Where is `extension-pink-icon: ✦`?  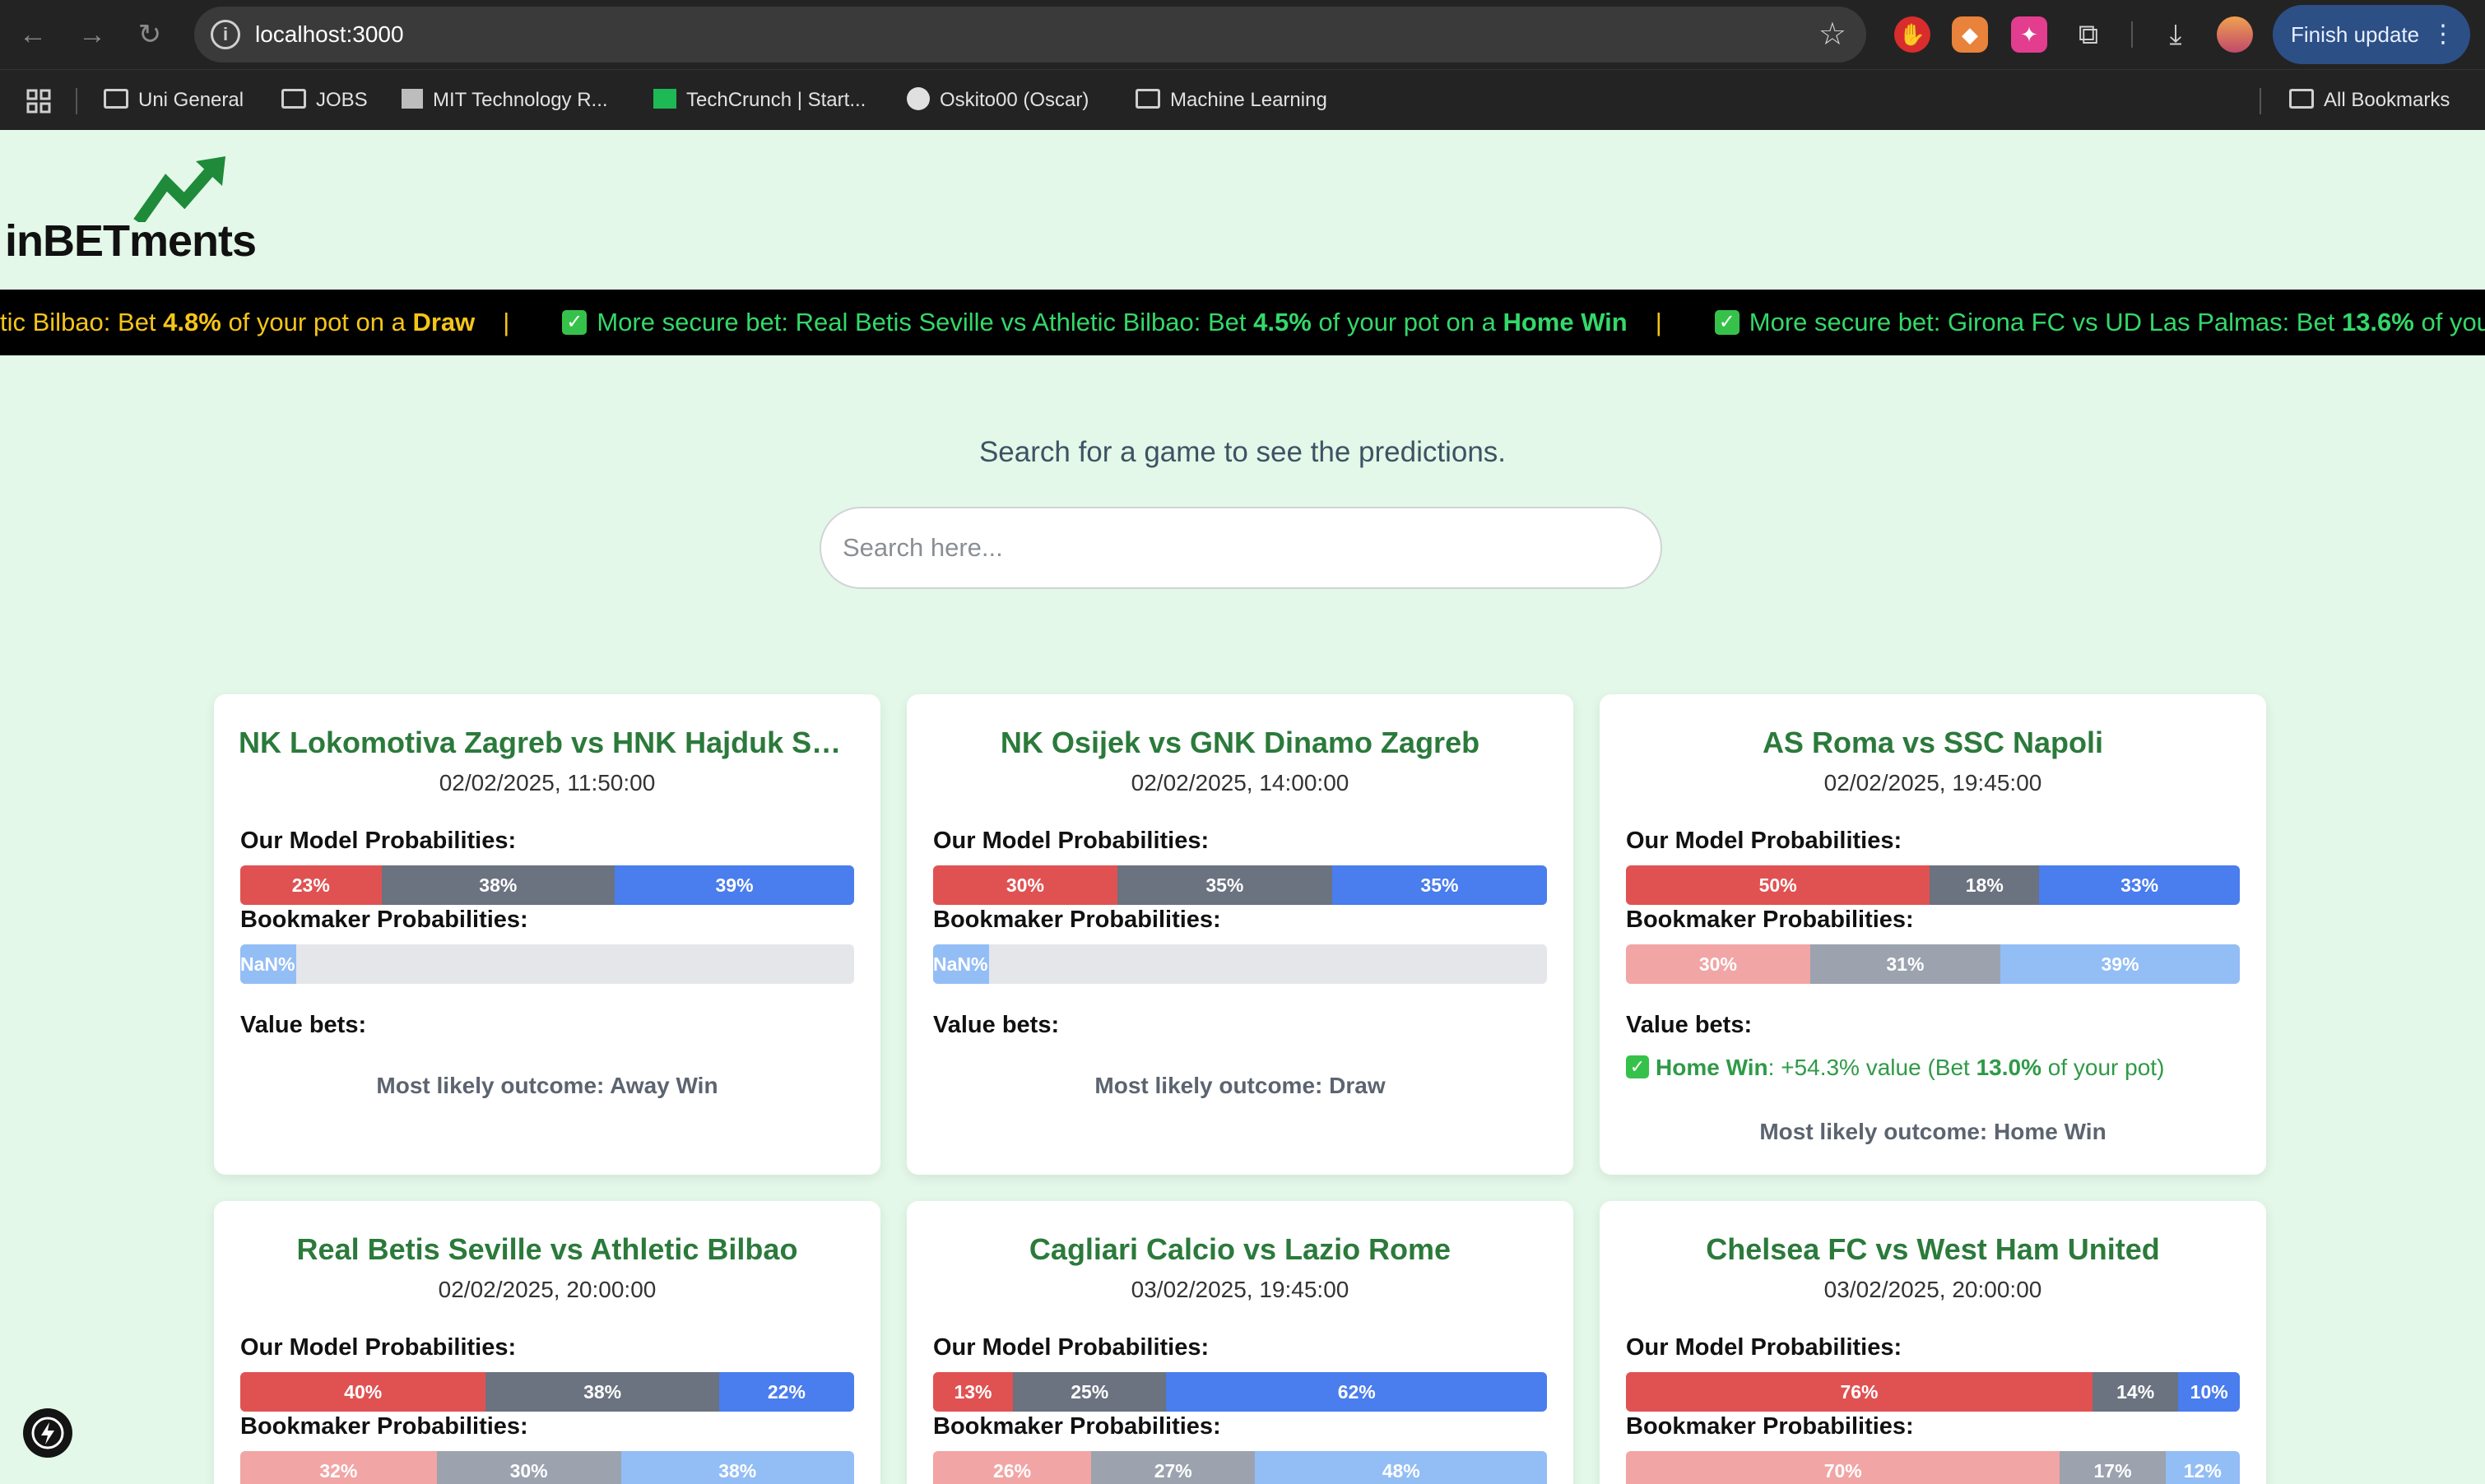
extension-pink-icon: ✦ is located at coordinates (2029, 34).